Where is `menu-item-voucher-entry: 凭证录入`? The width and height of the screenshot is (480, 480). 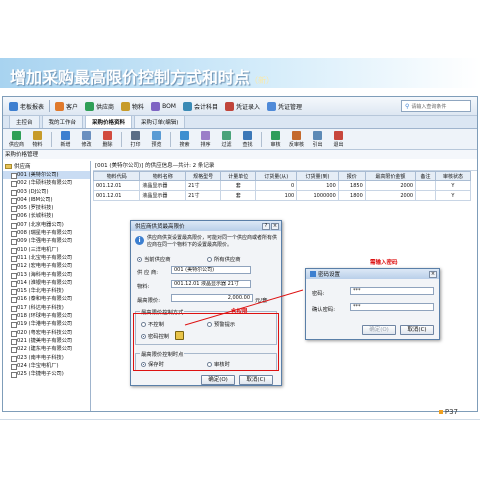 menu-item-voucher-entry: 凭证录入 is located at coordinates (242, 106).